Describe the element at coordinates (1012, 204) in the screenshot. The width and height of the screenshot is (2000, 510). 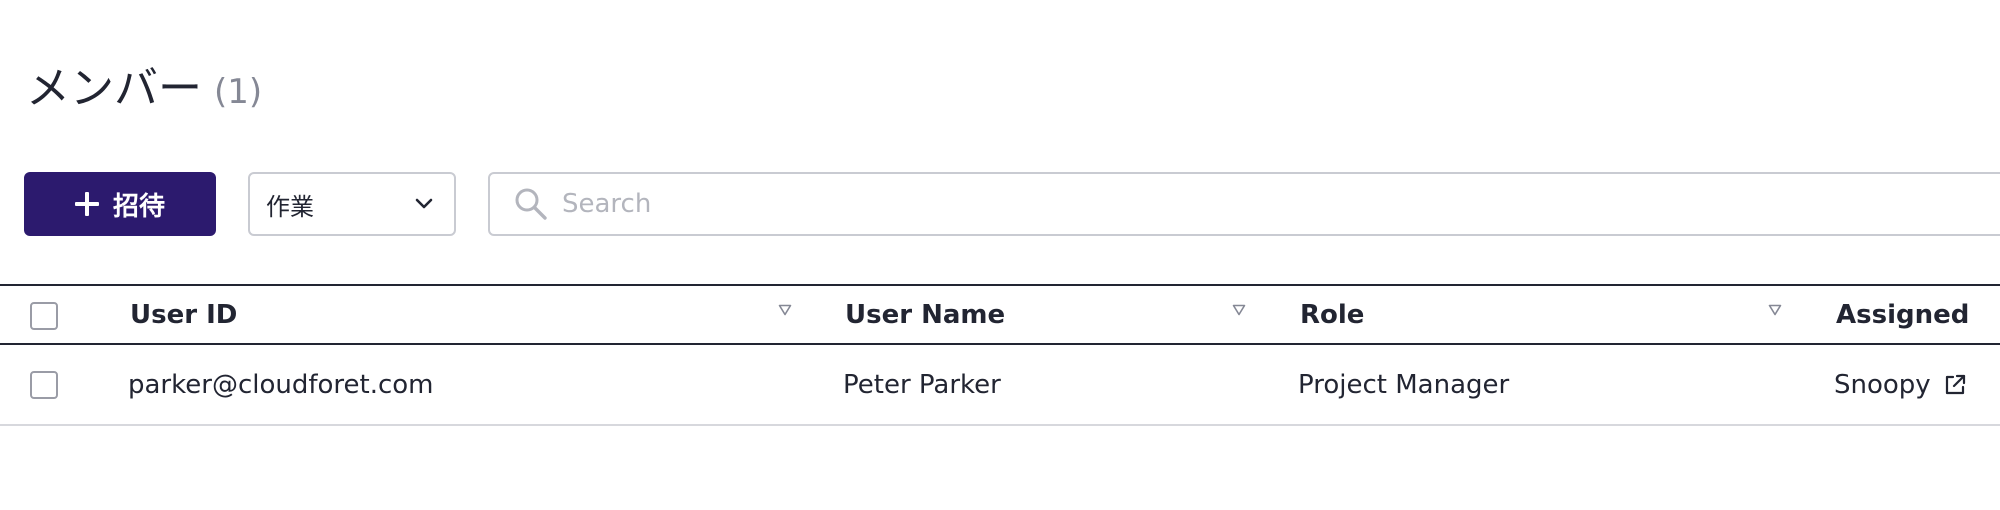
I see `search-input` at that location.